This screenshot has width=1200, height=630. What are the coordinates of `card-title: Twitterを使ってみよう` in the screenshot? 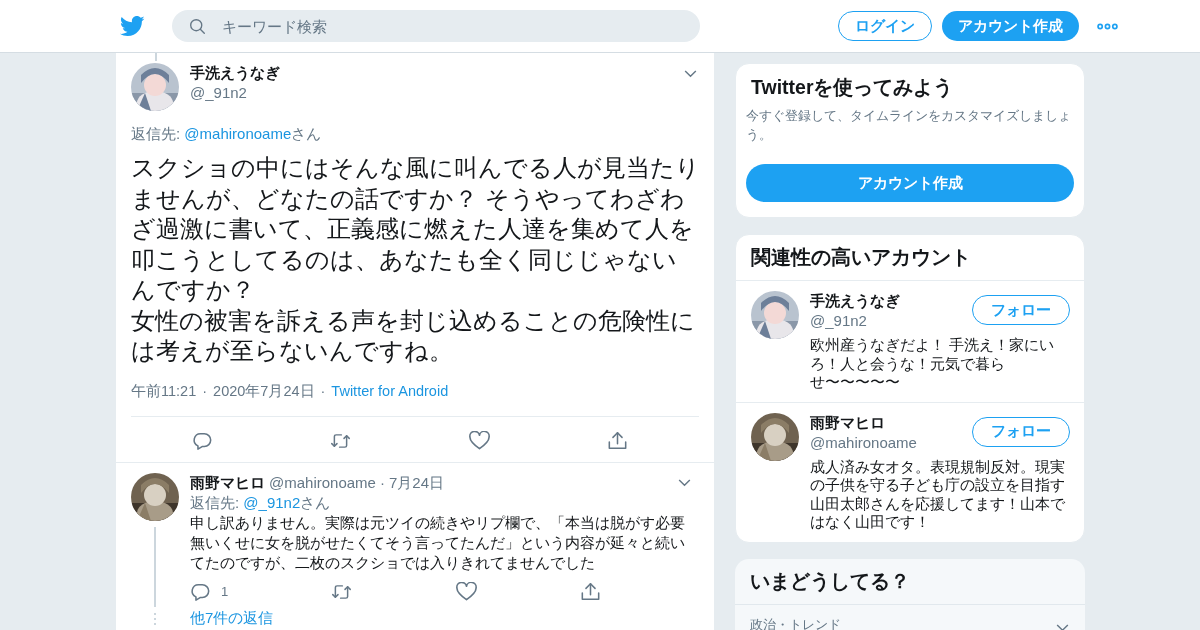 It's located at (852, 87).